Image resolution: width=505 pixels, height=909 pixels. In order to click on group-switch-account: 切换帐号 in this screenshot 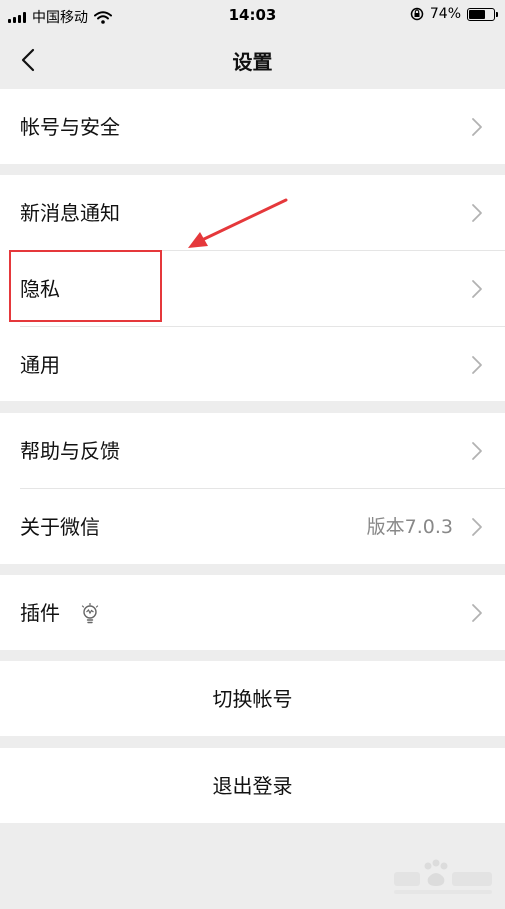, I will do `click(252, 698)`.